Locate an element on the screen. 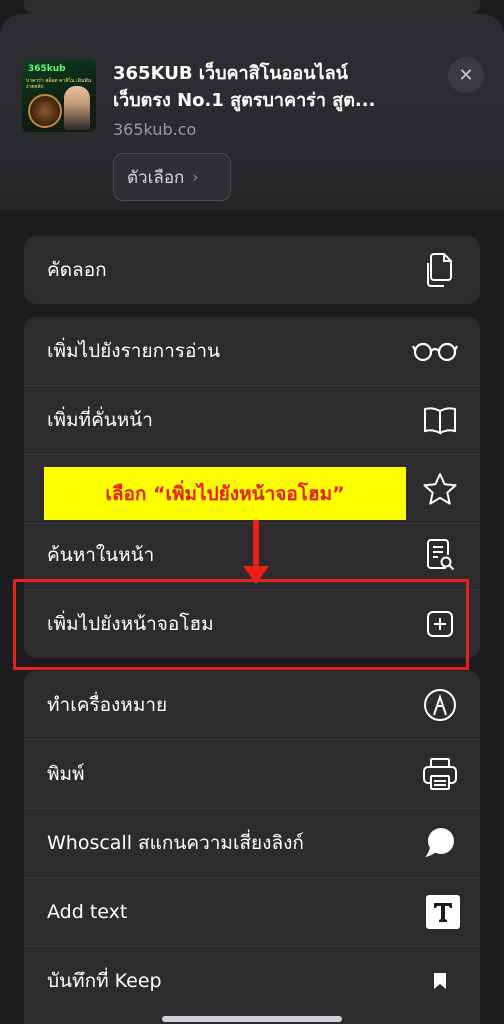  menu-item-add-text: Add text is located at coordinates (252, 912).